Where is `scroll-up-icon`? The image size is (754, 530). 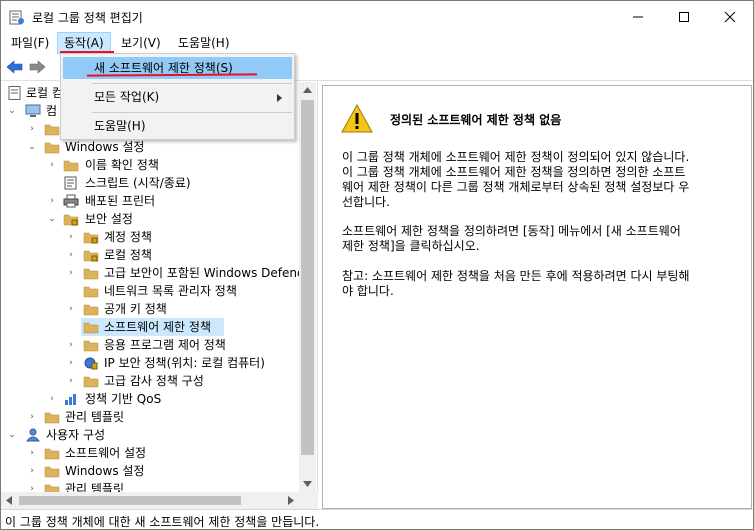
scroll-up-icon is located at coordinates (307, 90).